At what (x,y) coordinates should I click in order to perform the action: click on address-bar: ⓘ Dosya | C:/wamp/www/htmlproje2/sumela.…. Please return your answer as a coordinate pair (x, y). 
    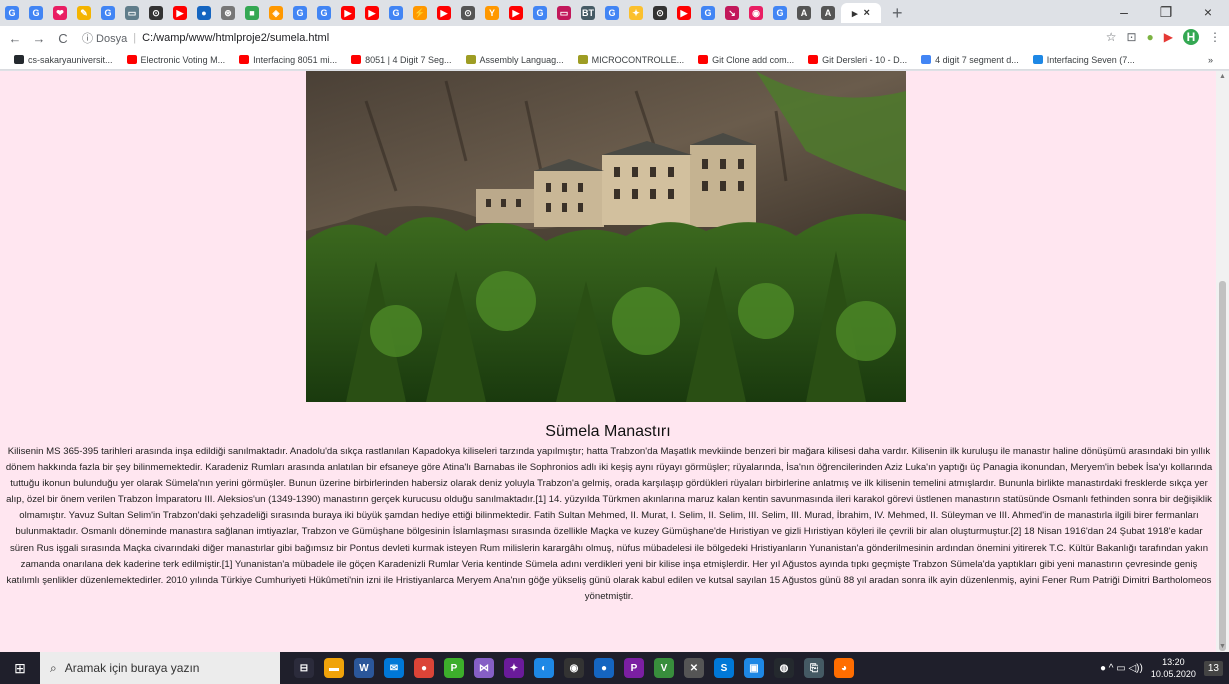
    Looking at the image, I should click on (205, 38).